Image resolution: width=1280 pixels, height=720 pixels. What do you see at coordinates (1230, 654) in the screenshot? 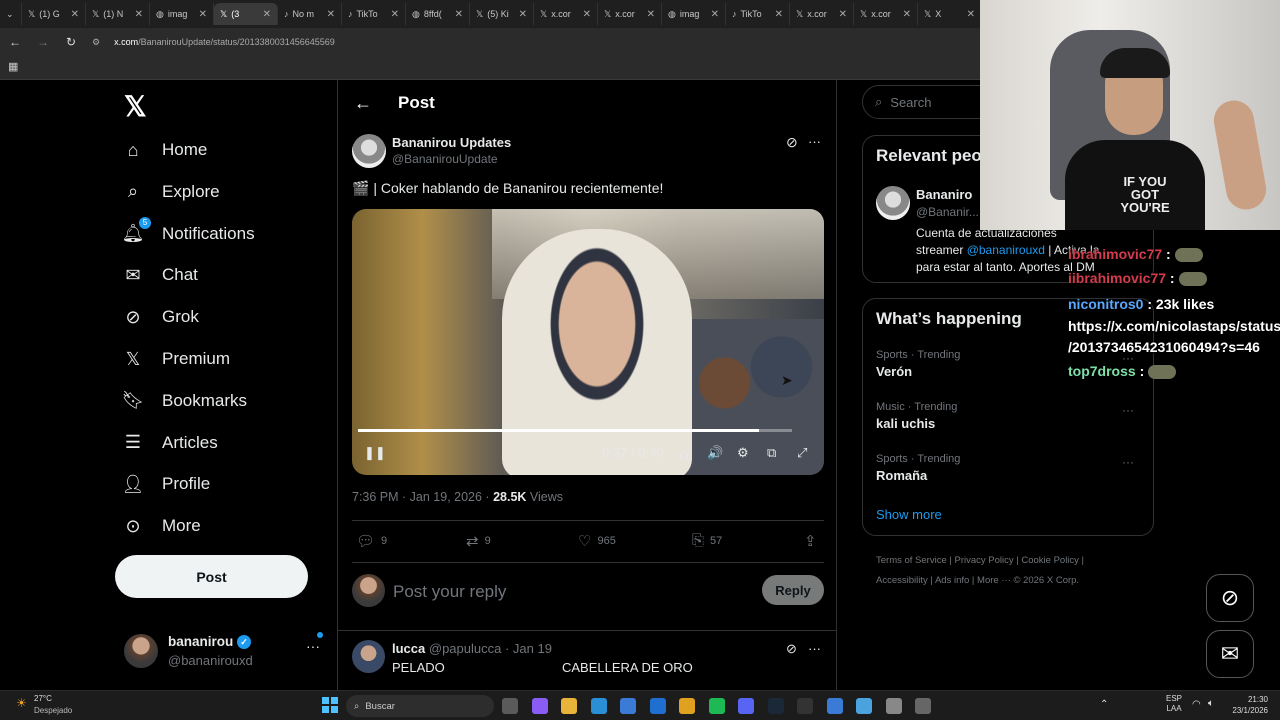
I see `messages-fab-button: ✉` at bounding box center [1230, 654].